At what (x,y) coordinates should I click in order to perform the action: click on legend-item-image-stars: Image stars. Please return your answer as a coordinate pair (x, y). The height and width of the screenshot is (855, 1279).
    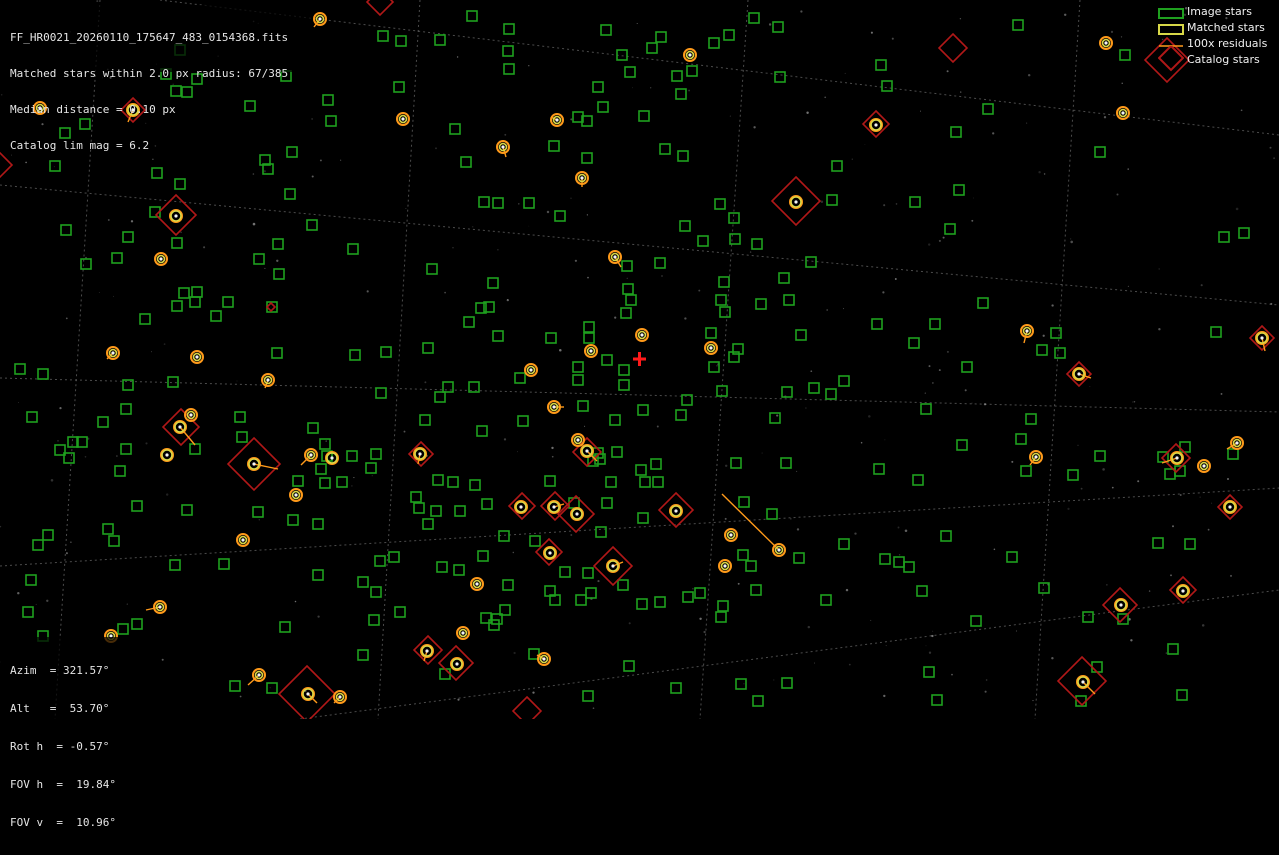
    Looking at the image, I should click on (1215, 12).